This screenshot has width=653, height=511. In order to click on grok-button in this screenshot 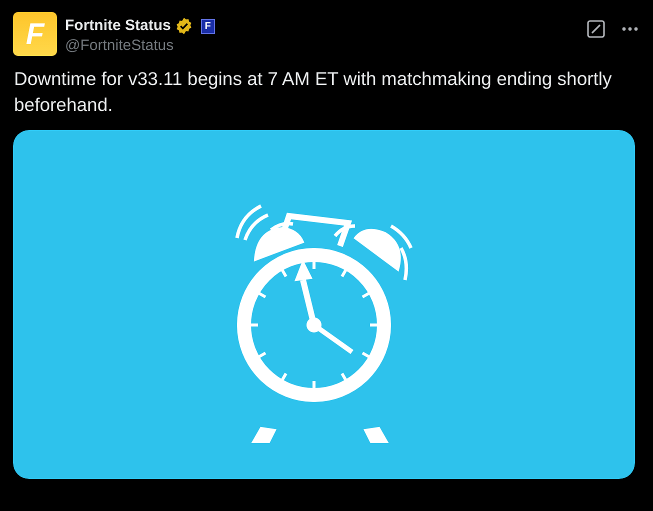, I will do `click(596, 29)`.